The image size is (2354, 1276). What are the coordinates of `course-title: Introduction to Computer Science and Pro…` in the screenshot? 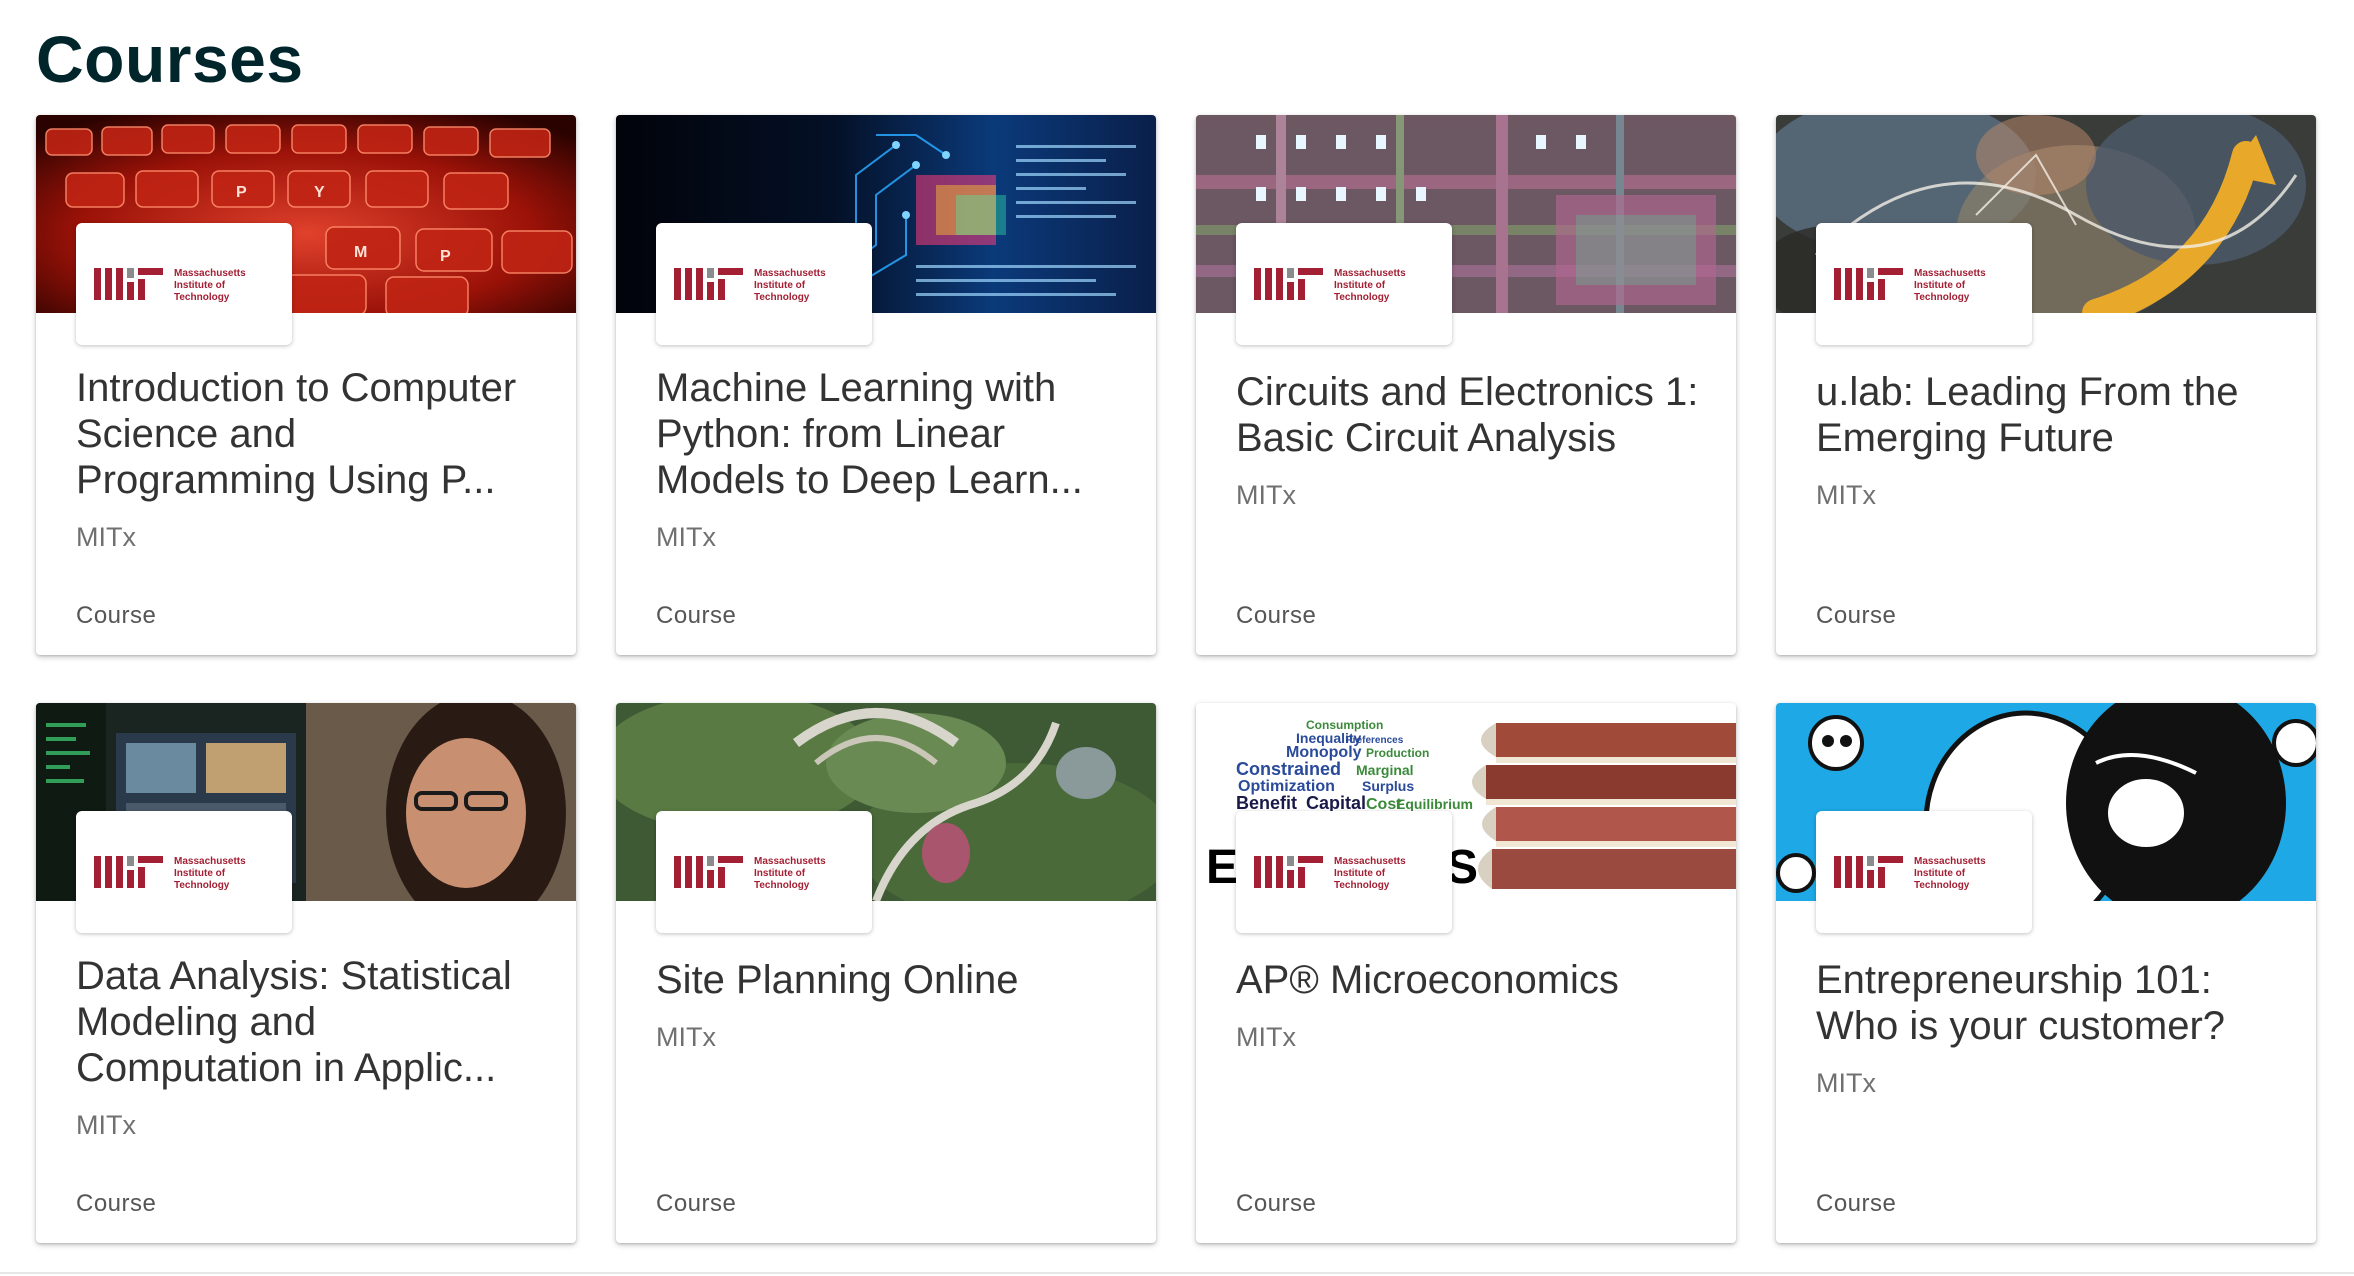 It's located at (311, 434).